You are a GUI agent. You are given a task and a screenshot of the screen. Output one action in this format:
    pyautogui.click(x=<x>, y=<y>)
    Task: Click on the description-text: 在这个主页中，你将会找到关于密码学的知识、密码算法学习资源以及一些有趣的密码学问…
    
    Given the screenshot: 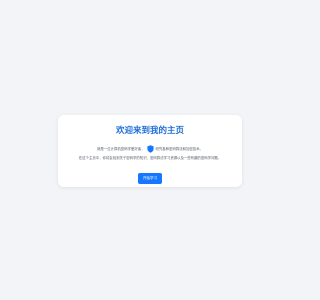 What is the action you would take?
    pyautogui.click(x=150, y=158)
    